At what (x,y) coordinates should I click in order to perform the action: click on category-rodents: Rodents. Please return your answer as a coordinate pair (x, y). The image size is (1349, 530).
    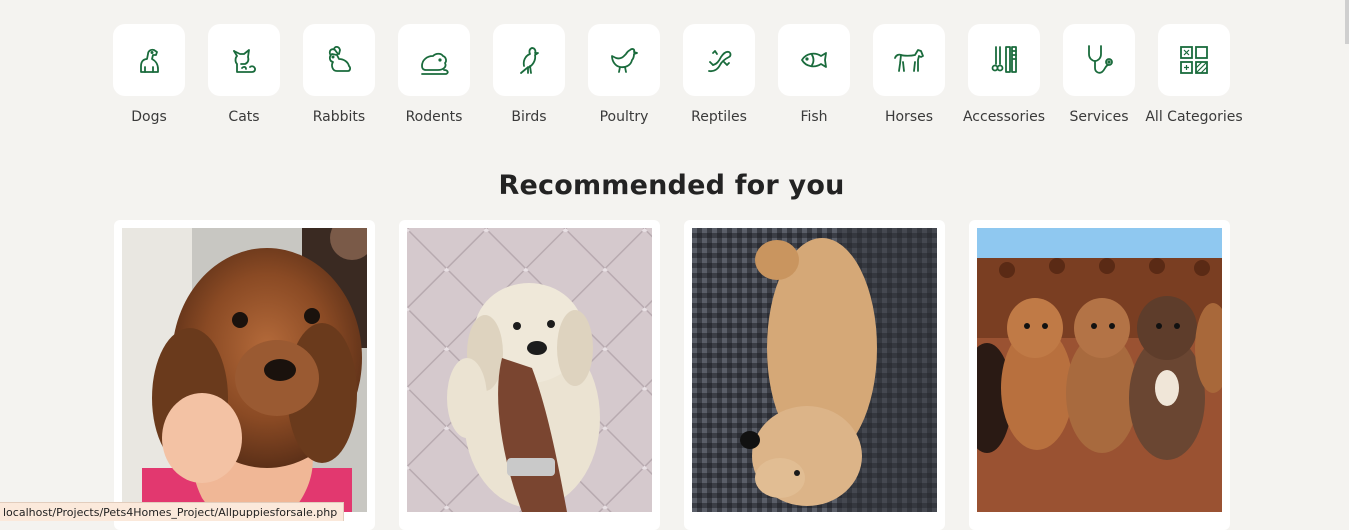
    Looking at the image, I should click on (434, 76).